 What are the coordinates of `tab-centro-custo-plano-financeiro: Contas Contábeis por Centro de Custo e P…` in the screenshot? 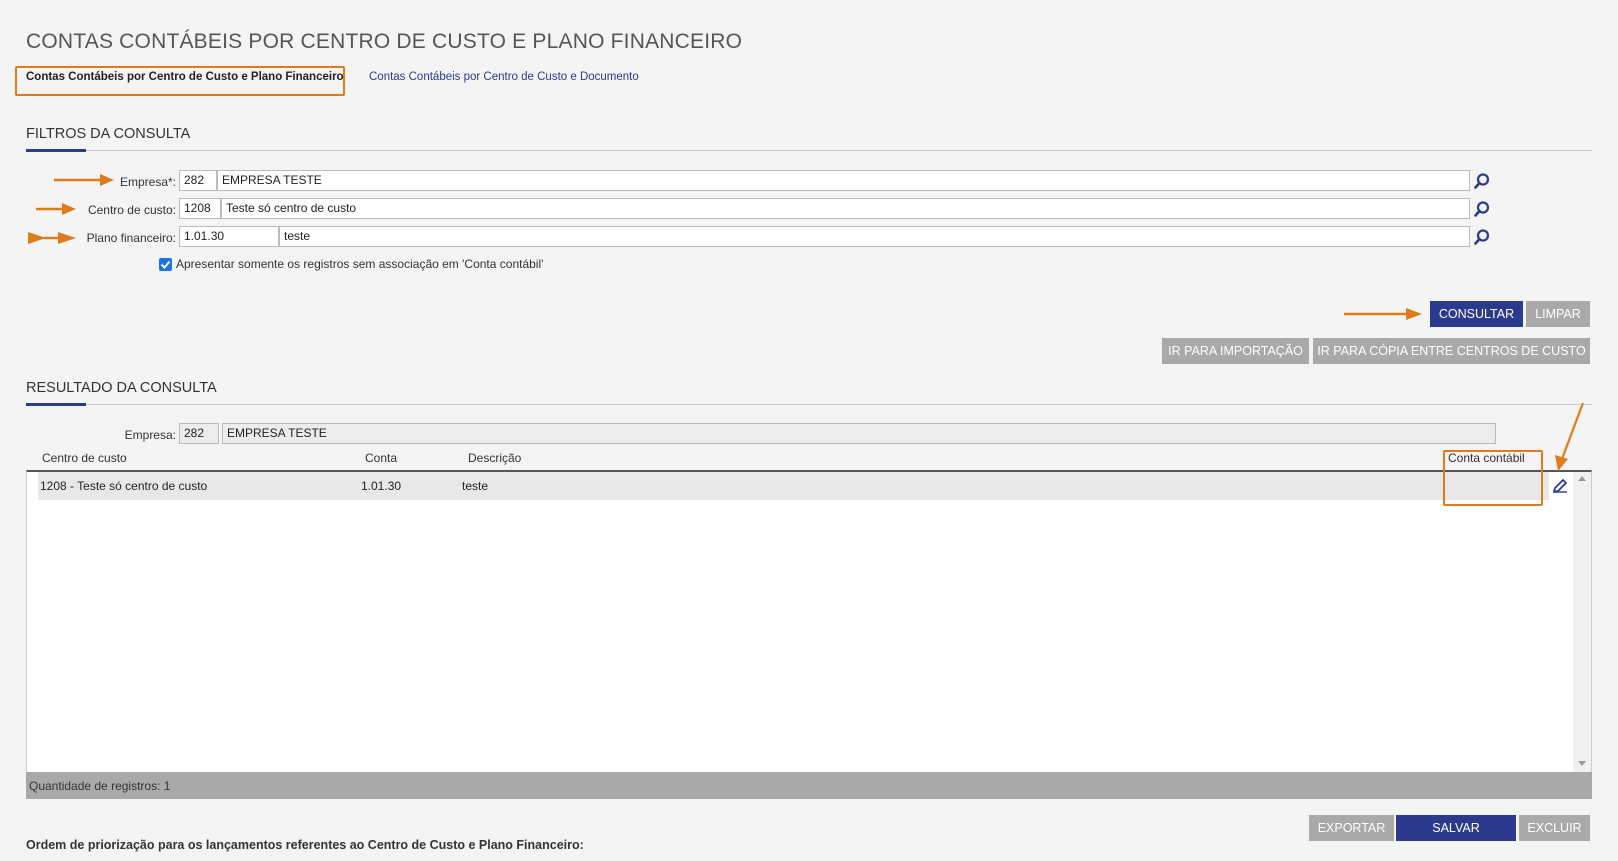 It's located at (185, 77).